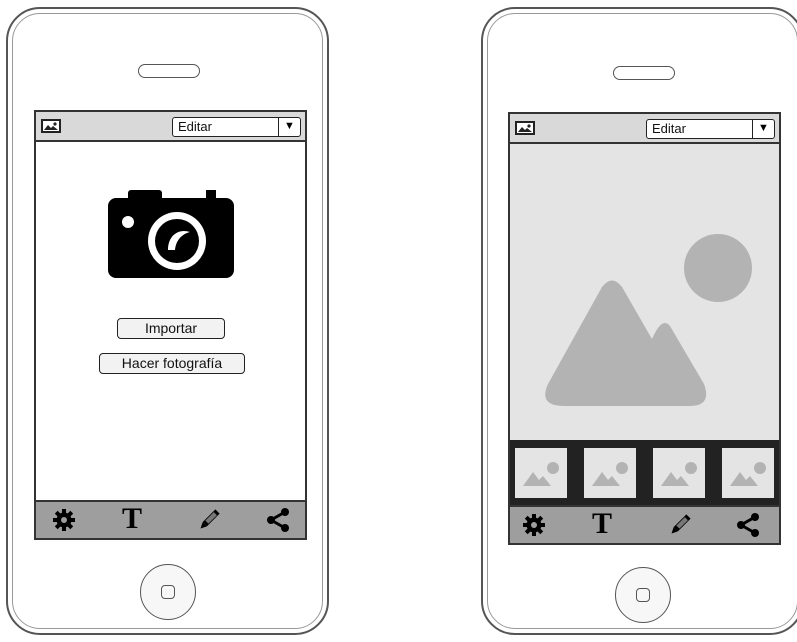 This screenshot has width=797, height=642. I want to click on phone-left-speaker, so click(169, 71).